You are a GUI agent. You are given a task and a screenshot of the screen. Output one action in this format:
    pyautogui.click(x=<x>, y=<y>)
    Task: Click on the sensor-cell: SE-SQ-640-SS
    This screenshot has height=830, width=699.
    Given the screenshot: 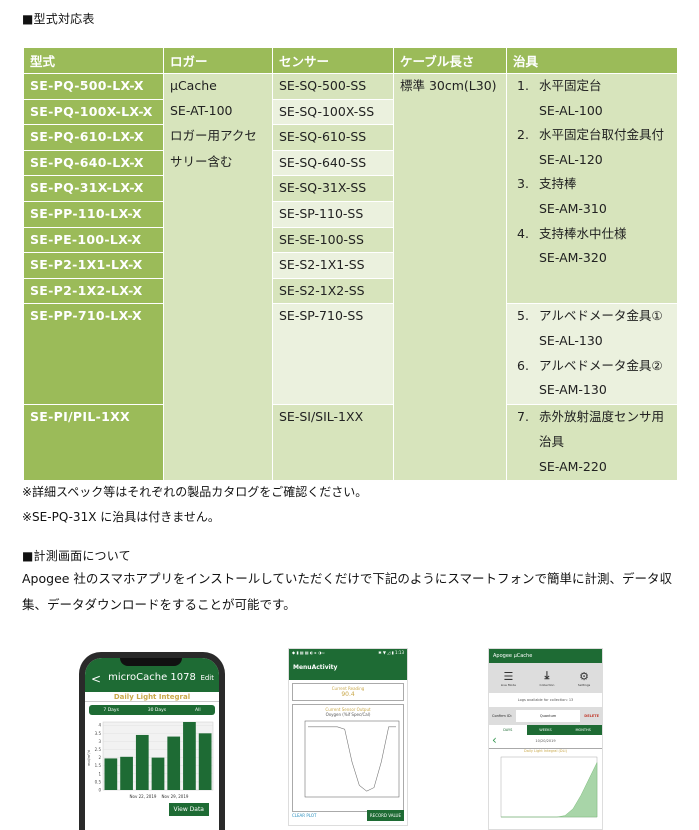 What is the action you would take?
    pyautogui.click(x=333, y=163)
    